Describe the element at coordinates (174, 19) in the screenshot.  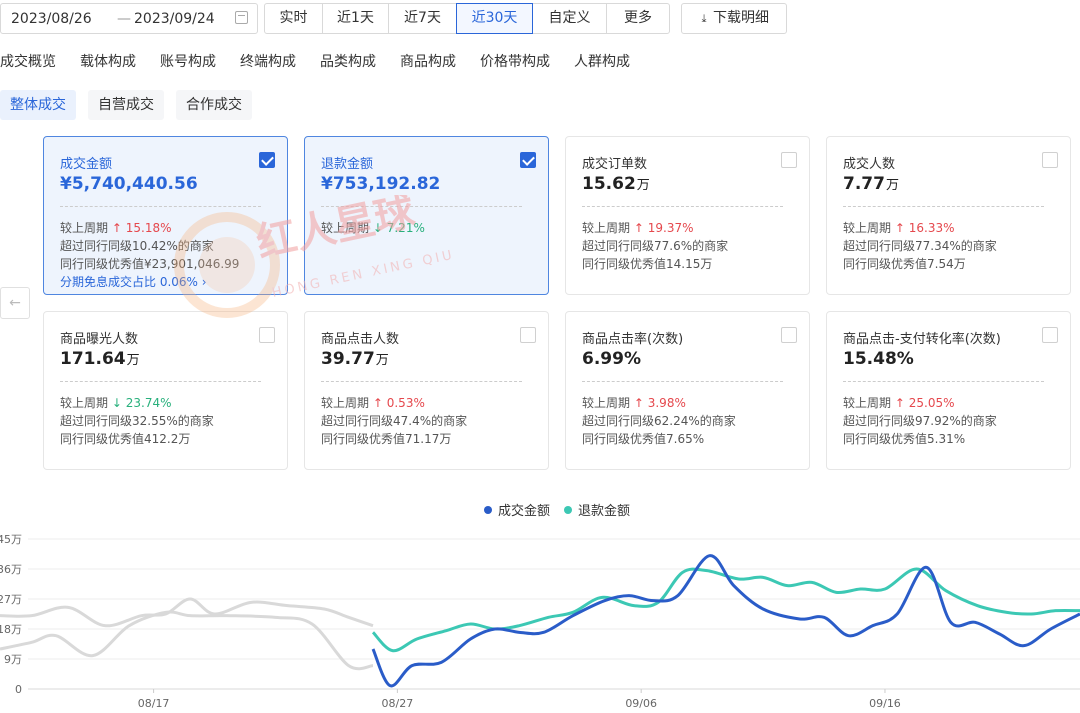
I see `end-date: 2023/09/24` at that location.